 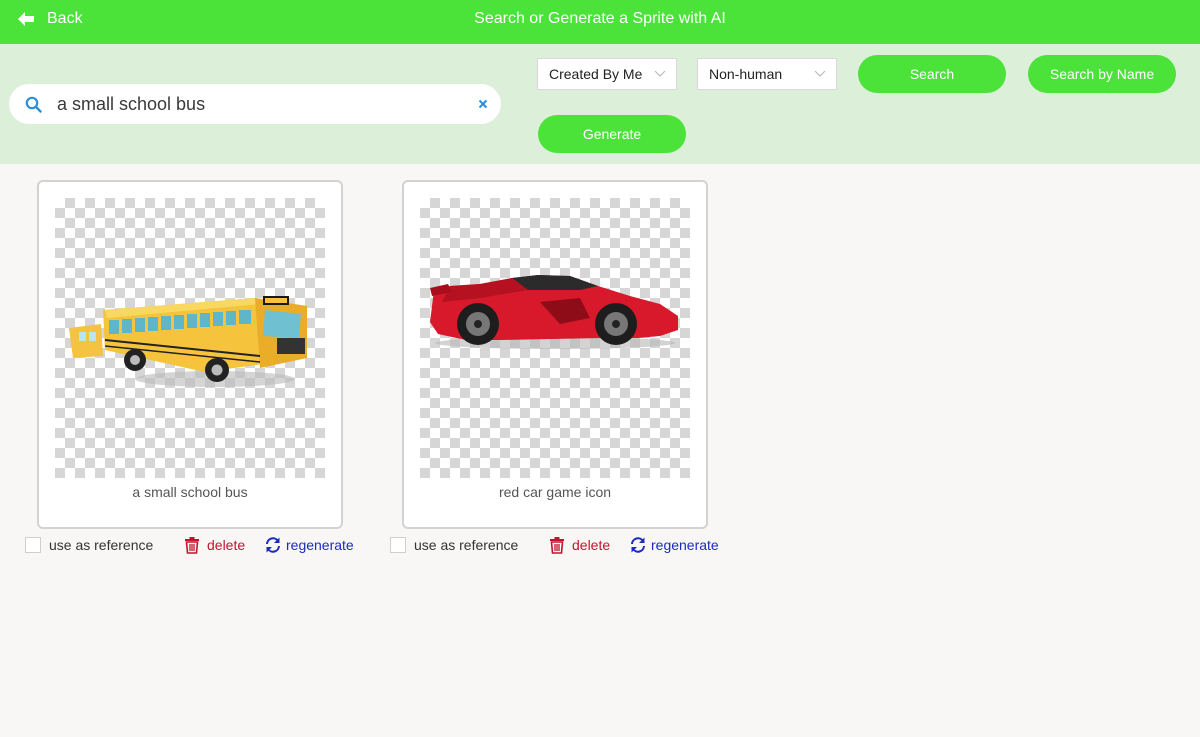 I want to click on owner-filter-value: Created By Me, so click(x=596, y=74).